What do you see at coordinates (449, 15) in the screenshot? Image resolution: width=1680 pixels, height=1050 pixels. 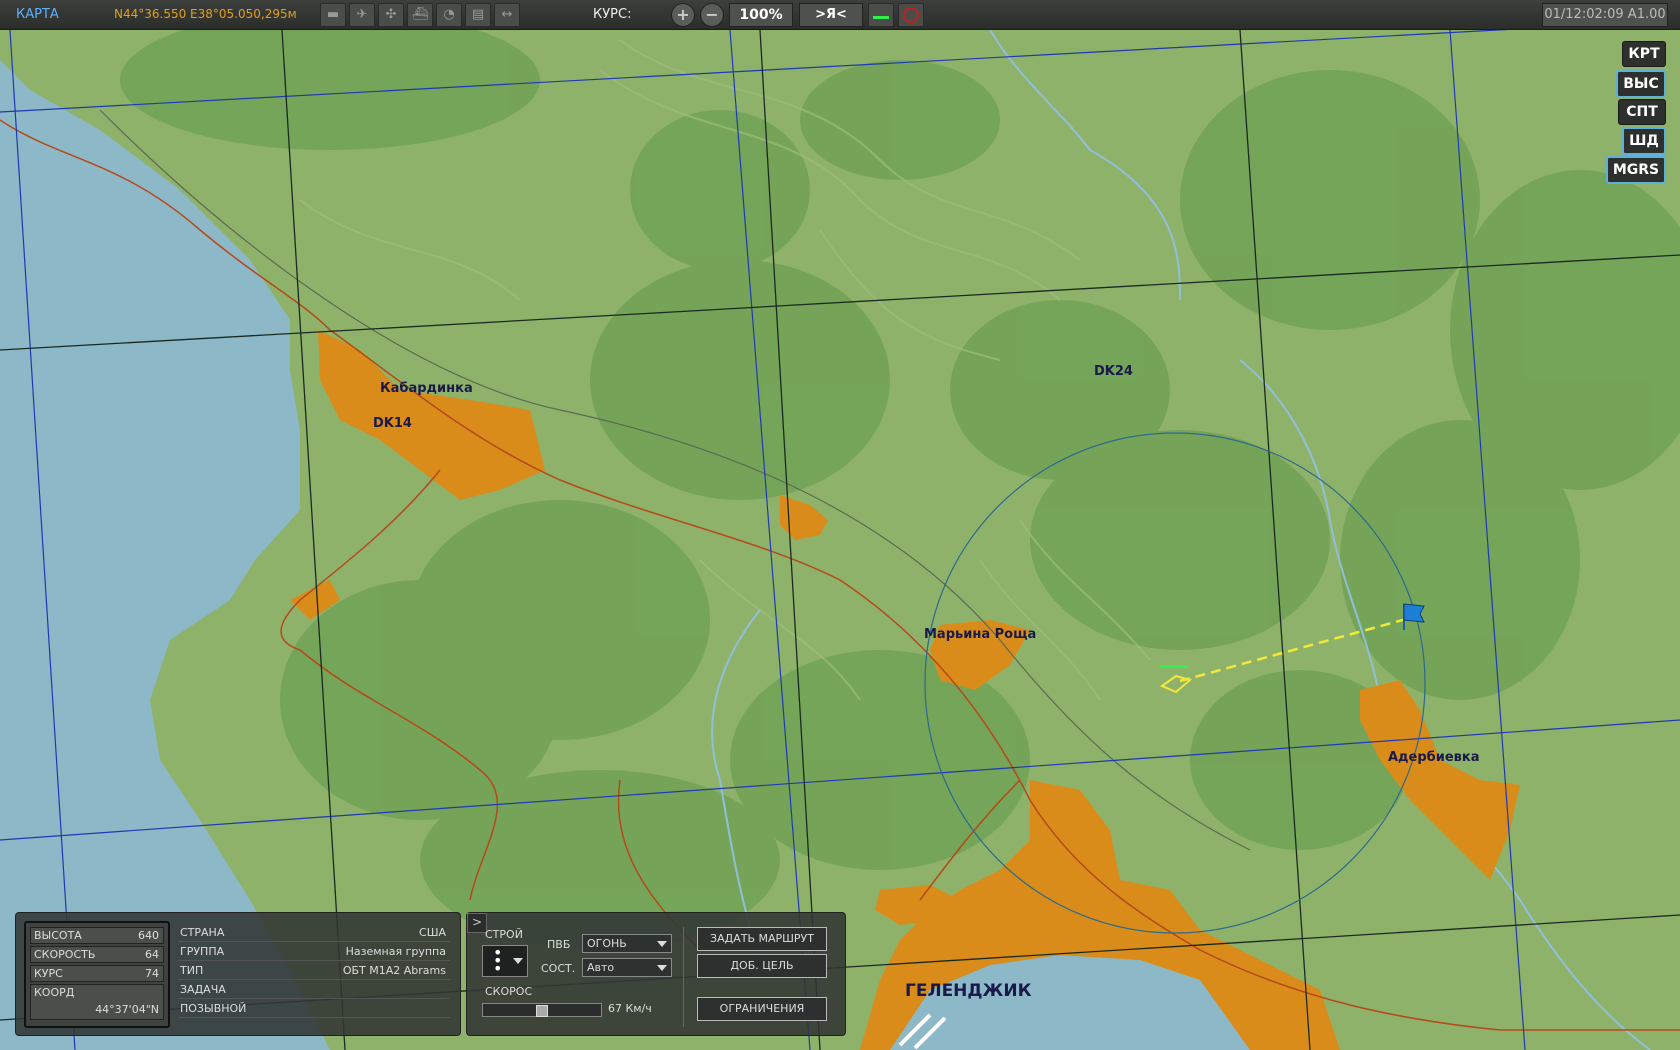 I see `radar-icon: ◔` at bounding box center [449, 15].